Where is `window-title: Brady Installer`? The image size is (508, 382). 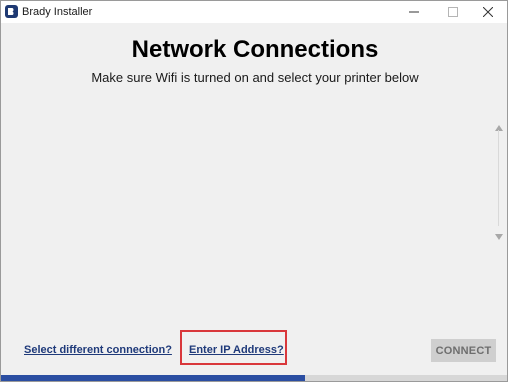 window-title: Brady Installer is located at coordinates (57, 12).